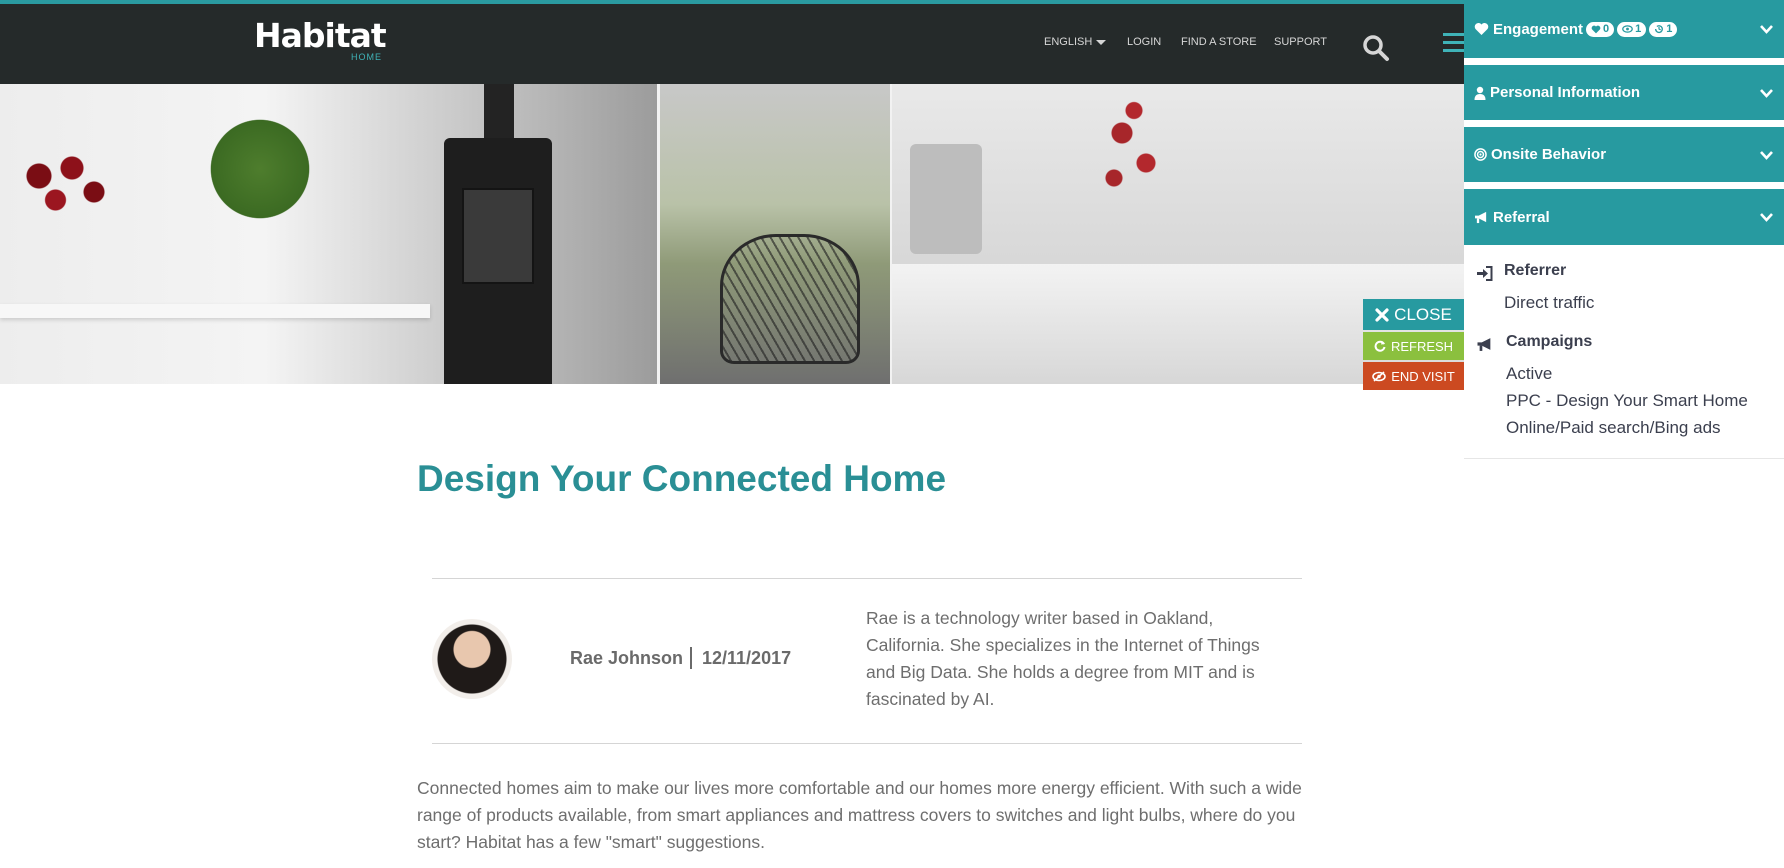 The width and height of the screenshot is (1784, 868). Describe the element at coordinates (867, 578) in the screenshot. I see `author-divider-top` at that location.